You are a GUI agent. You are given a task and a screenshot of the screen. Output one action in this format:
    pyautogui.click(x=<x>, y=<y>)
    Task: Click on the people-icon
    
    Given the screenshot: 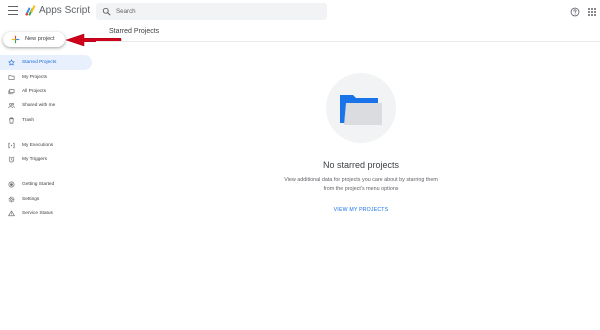 What is the action you would take?
    pyautogui.click(x=11, y=105)
    